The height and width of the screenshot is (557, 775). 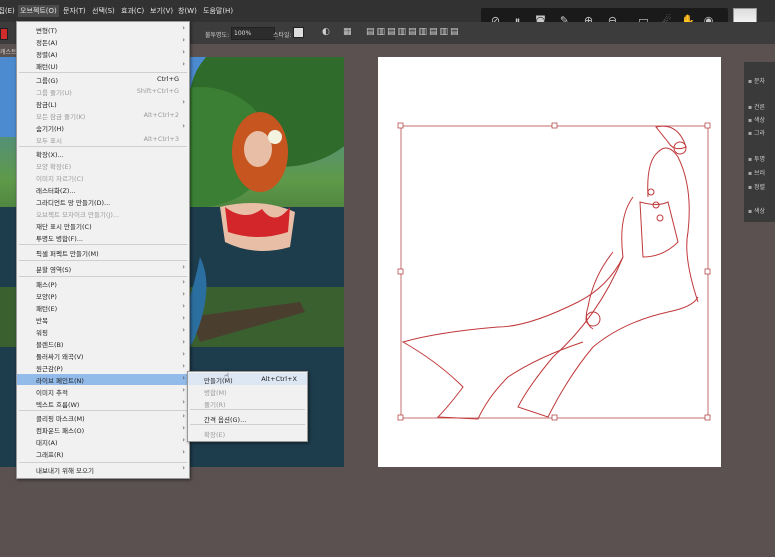 I want to click on object-menu-item: 워핑 ›, so click(x=103, y=331).